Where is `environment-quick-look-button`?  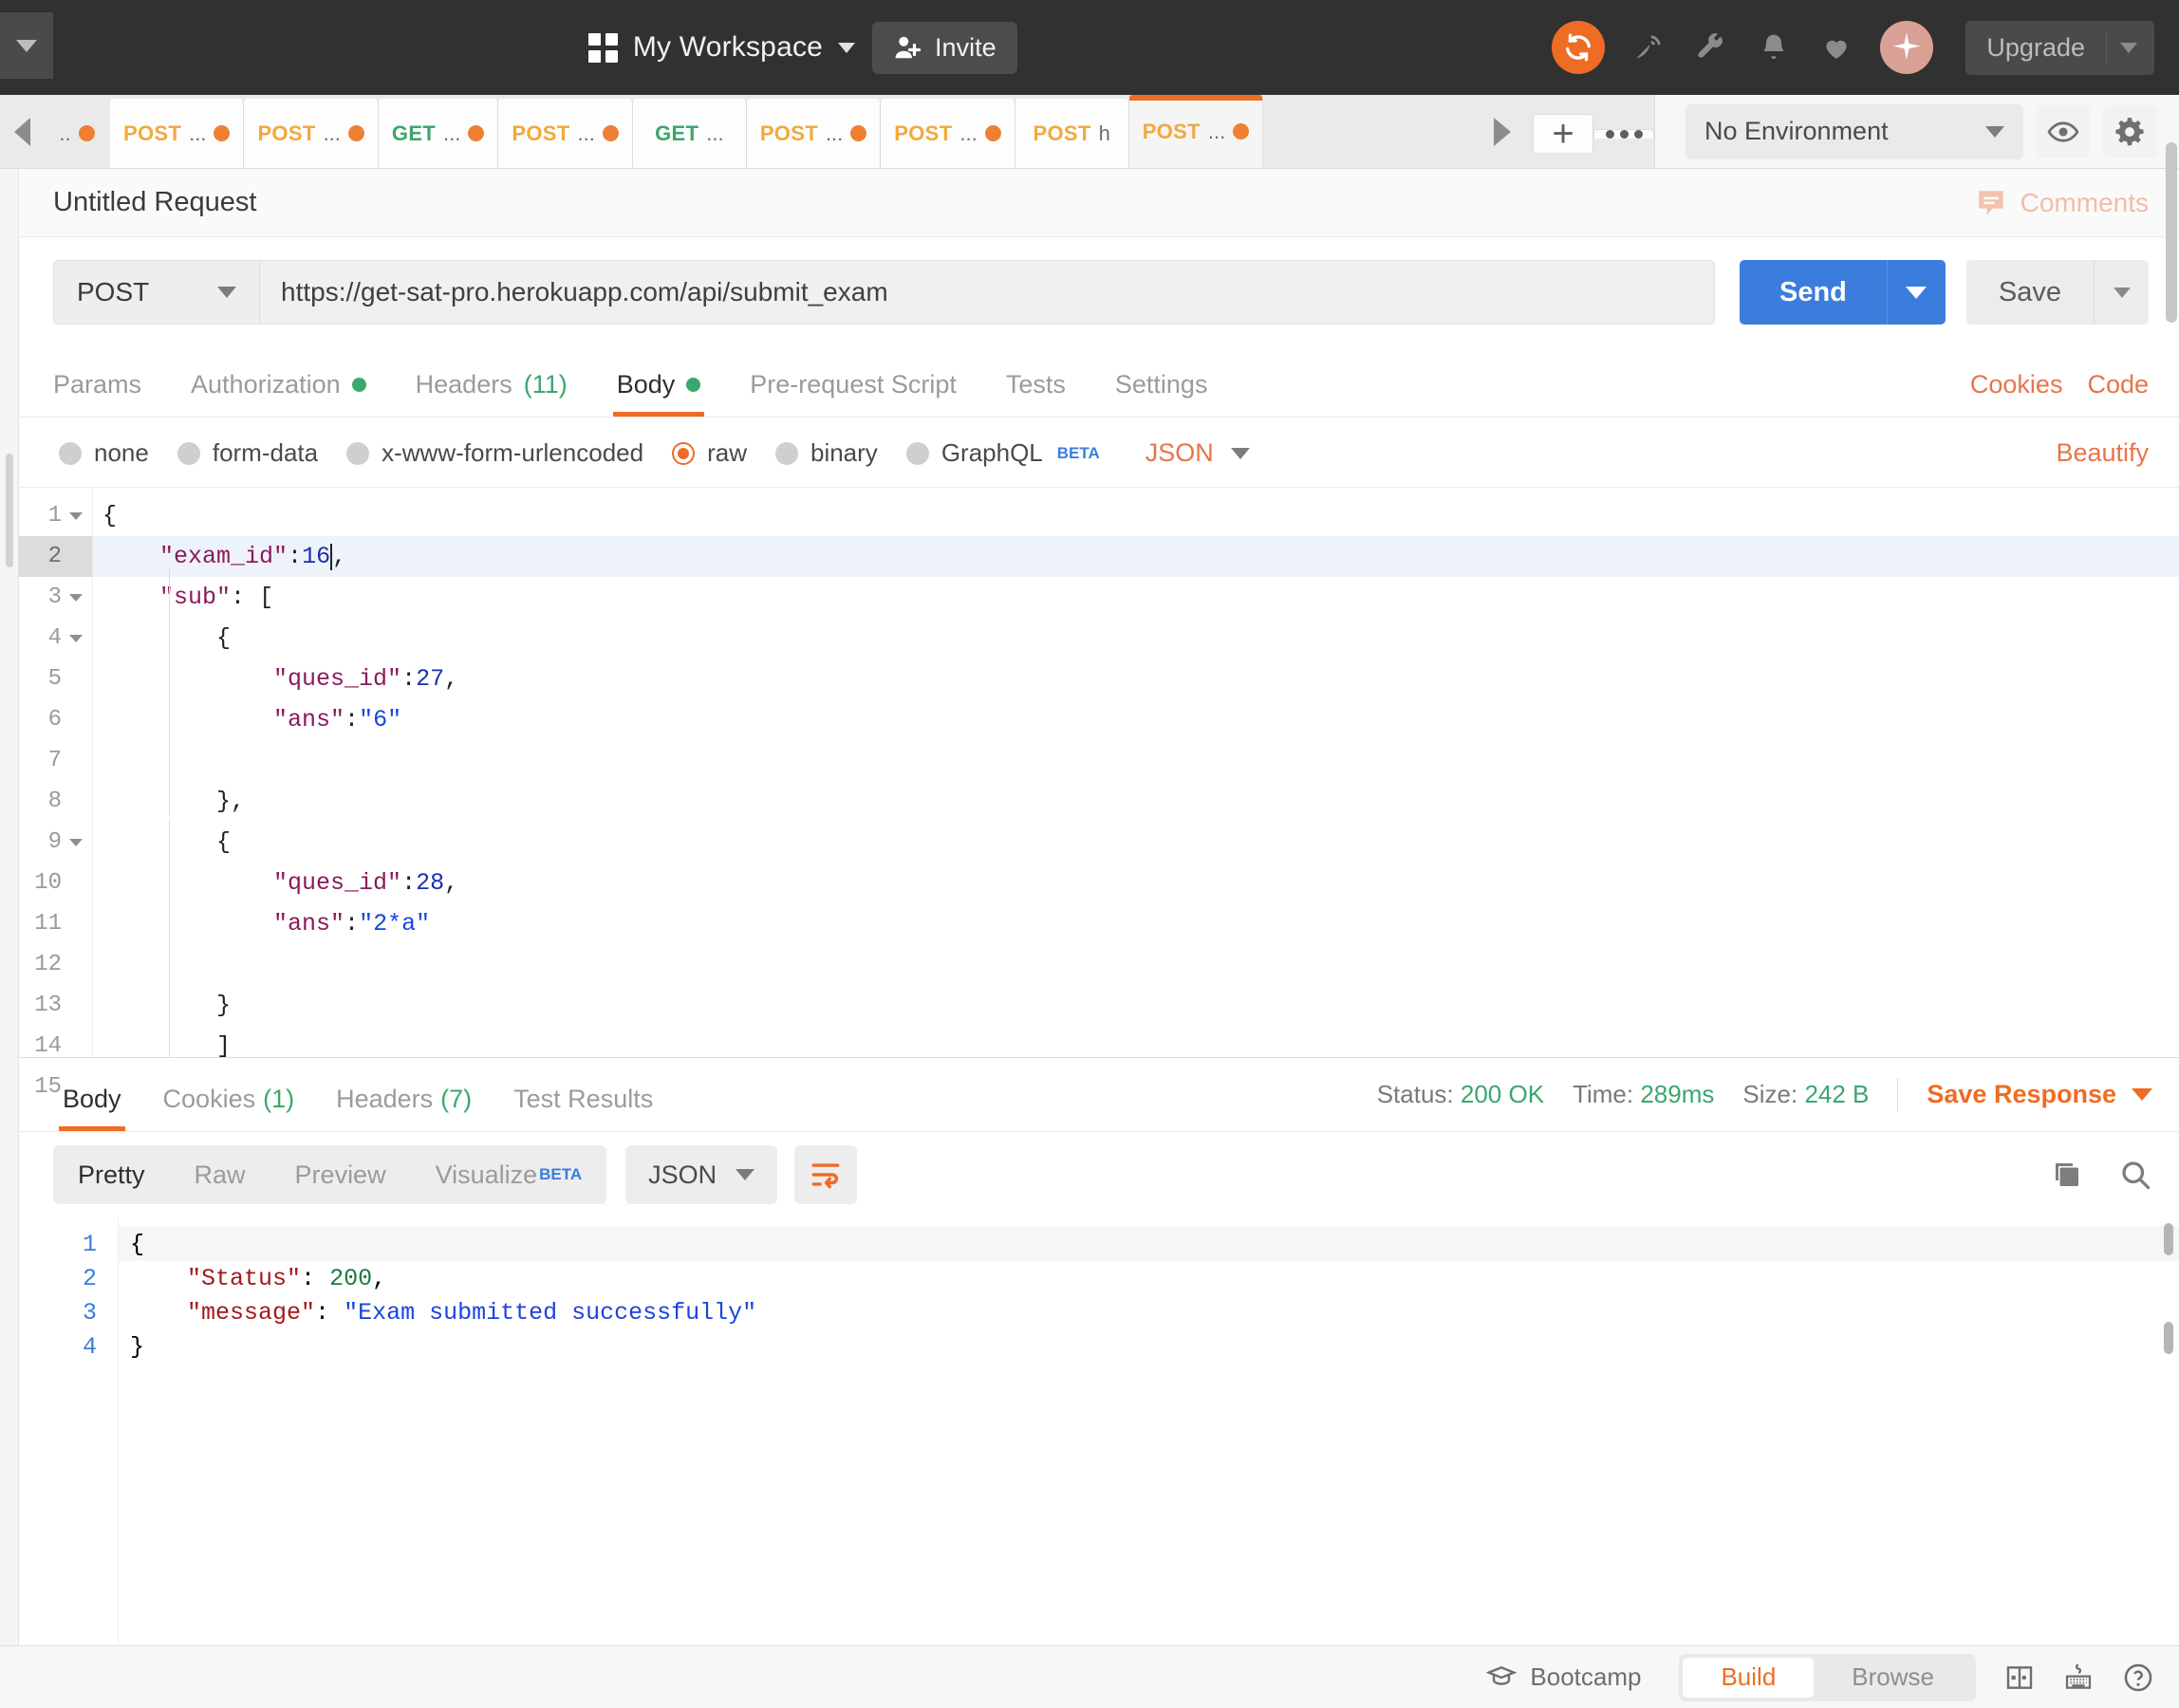 environment-quick-look-button is located at coordinates (2063, 131).